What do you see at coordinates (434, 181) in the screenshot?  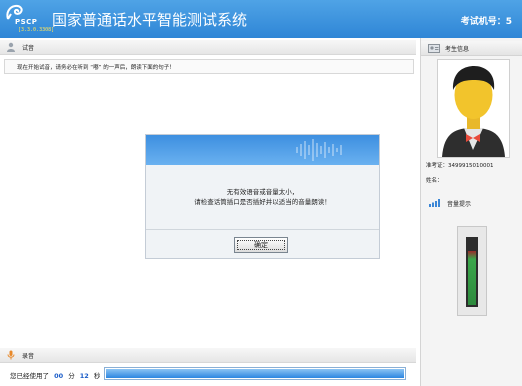 I see `candidate-name: 姓名：` at bounding box center [434, 181].